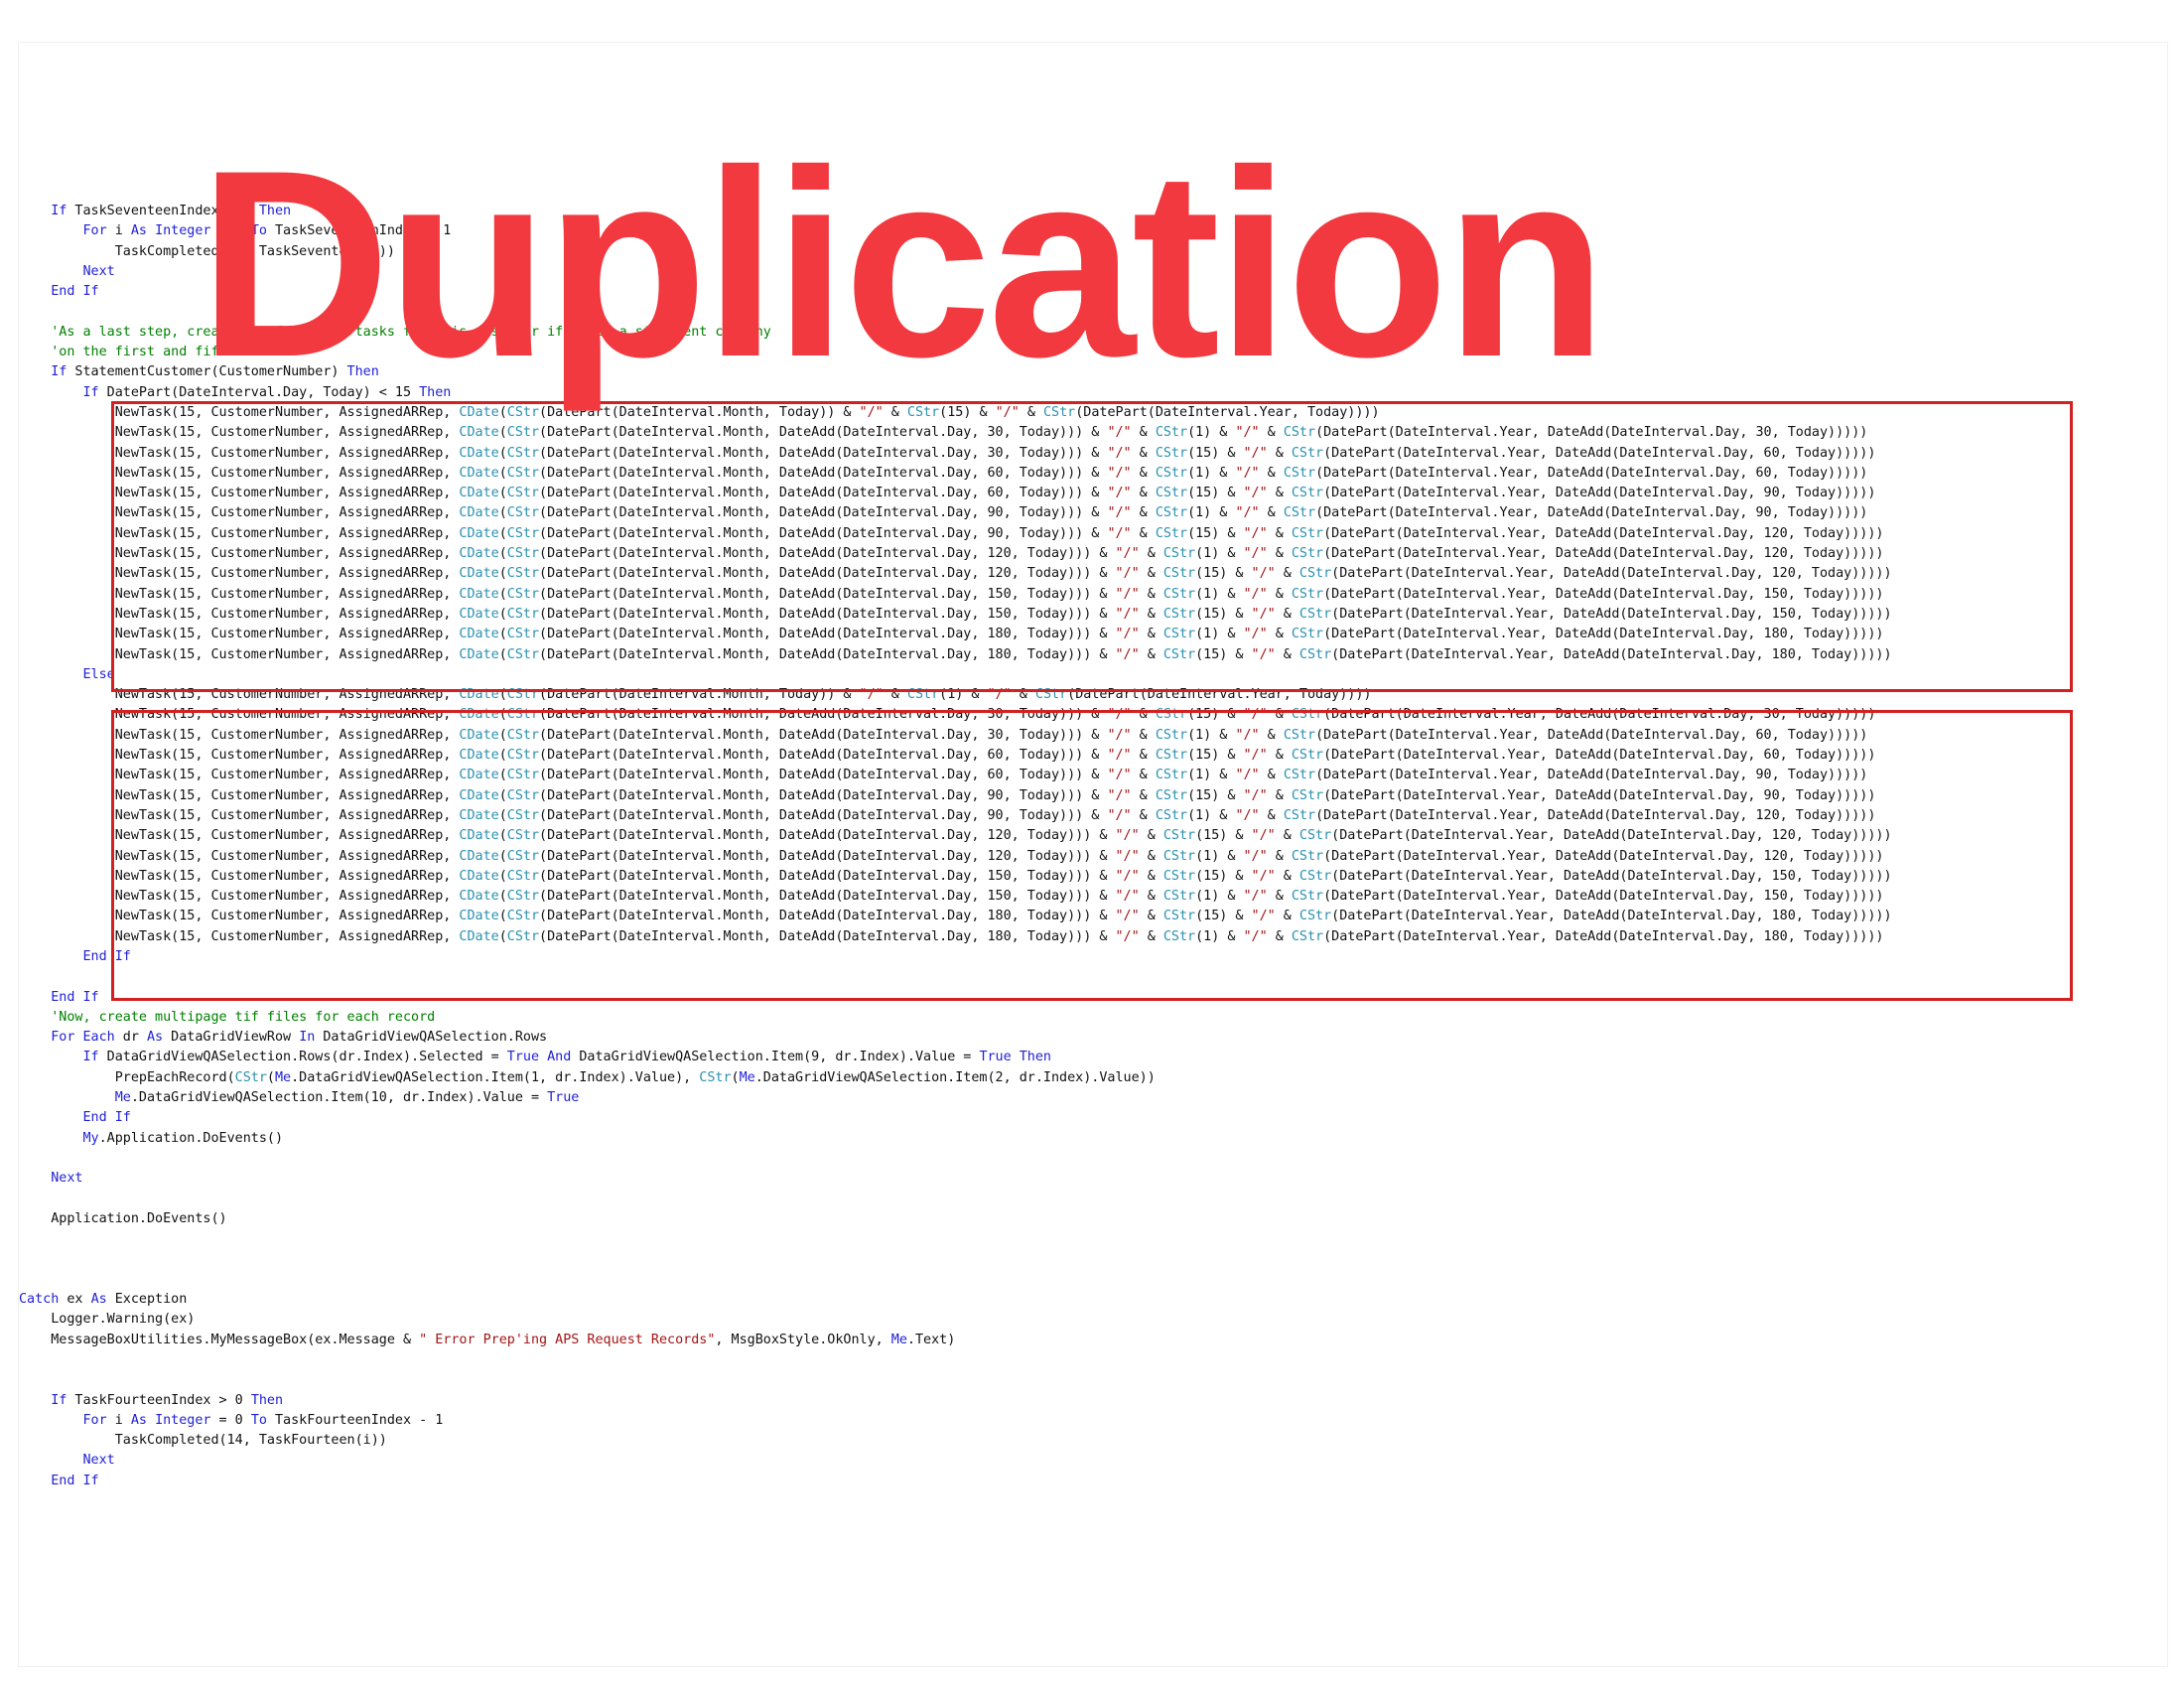 This screenshot has width=2184, height=1688. What do you see at coordinates (903, 263) in the screenshot?
I see `duplication-overlay-title: Duplication` at bounding box center [903, 263].